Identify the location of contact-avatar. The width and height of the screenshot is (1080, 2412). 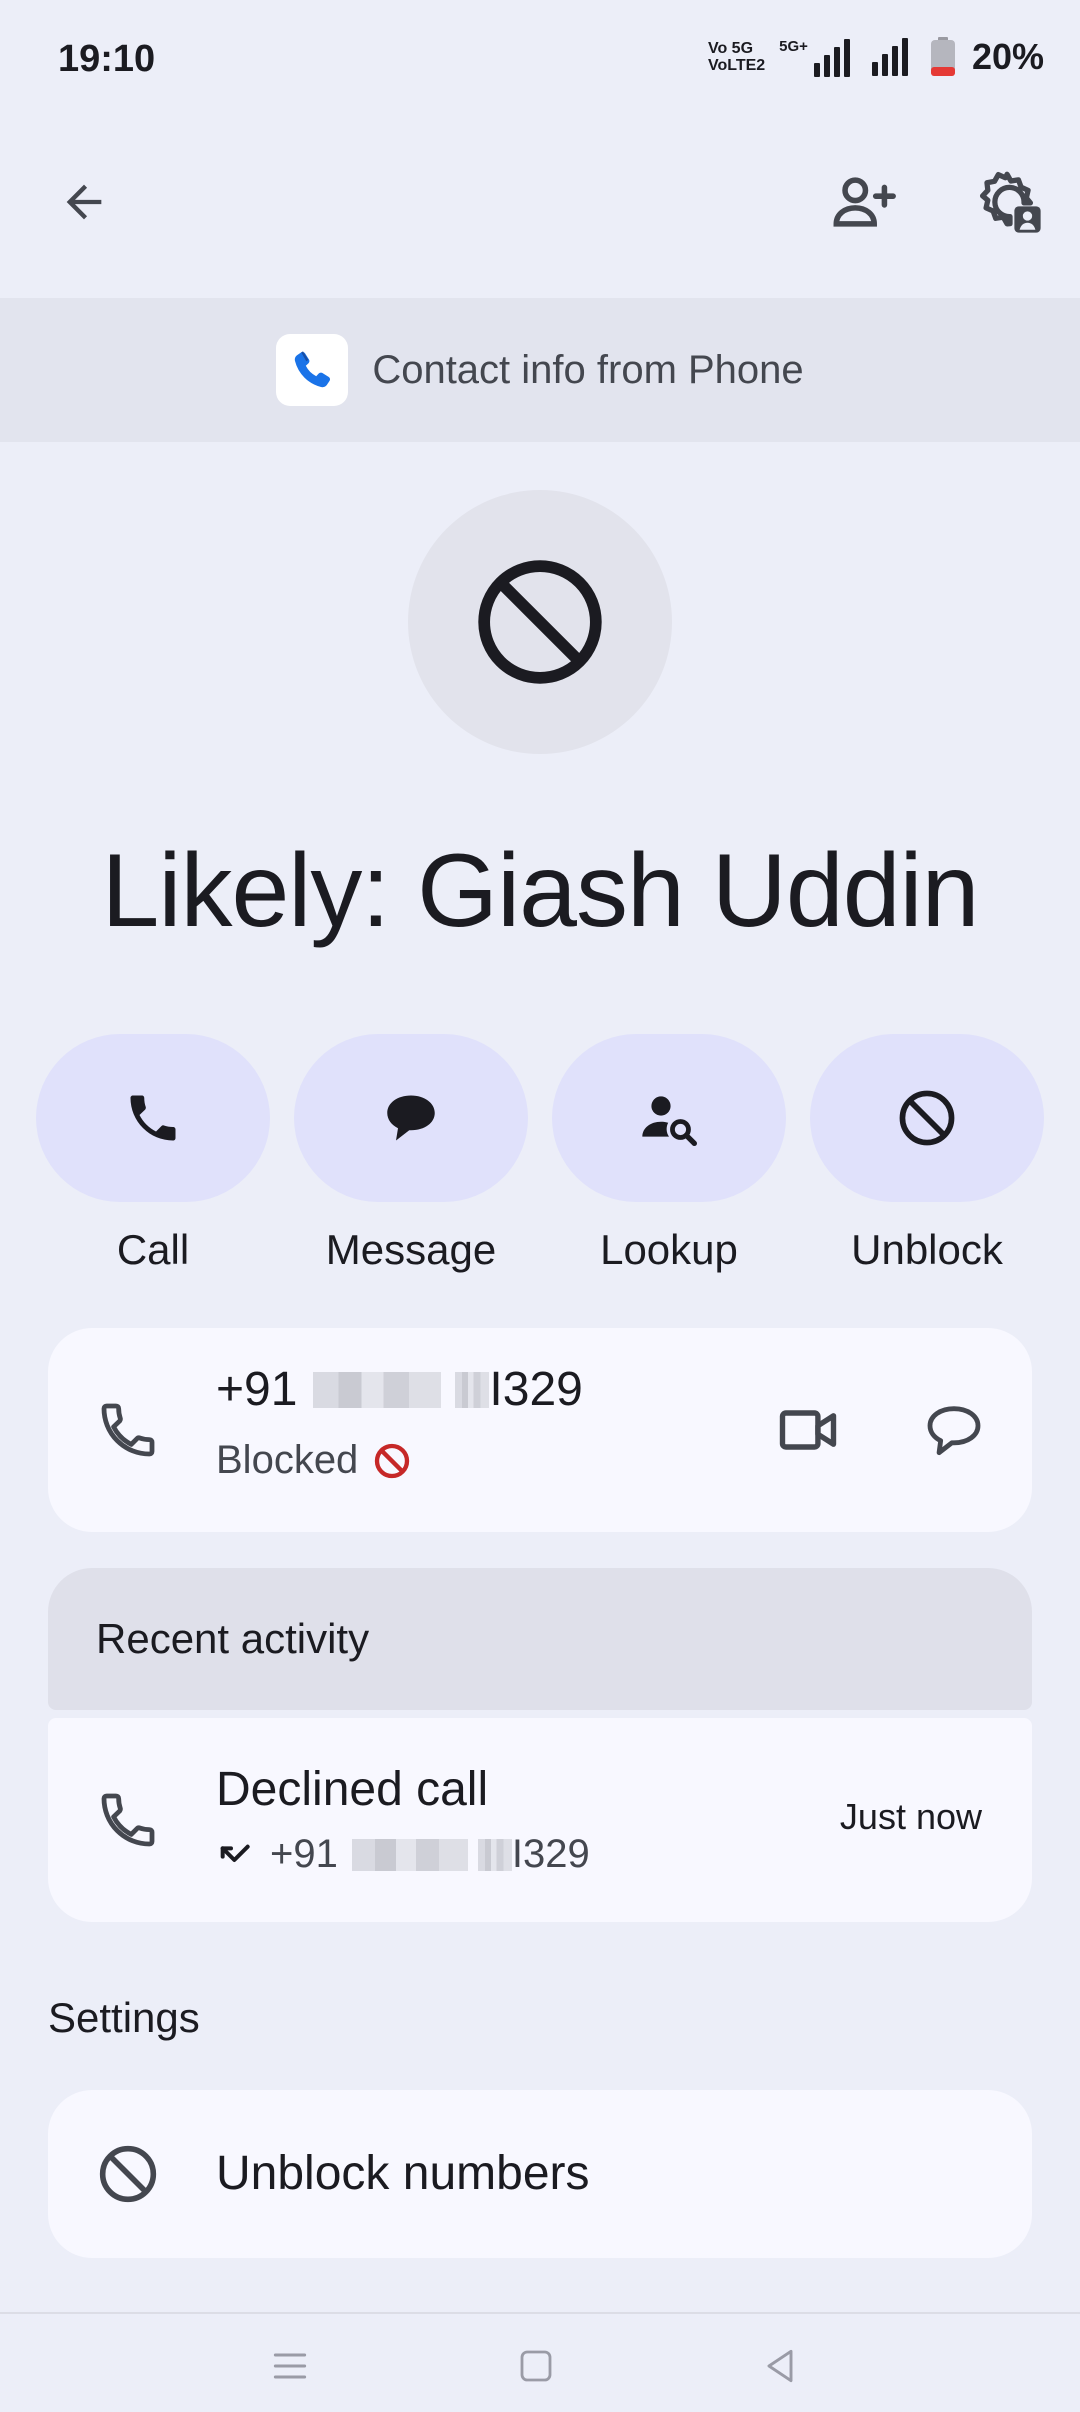
(540, 622).